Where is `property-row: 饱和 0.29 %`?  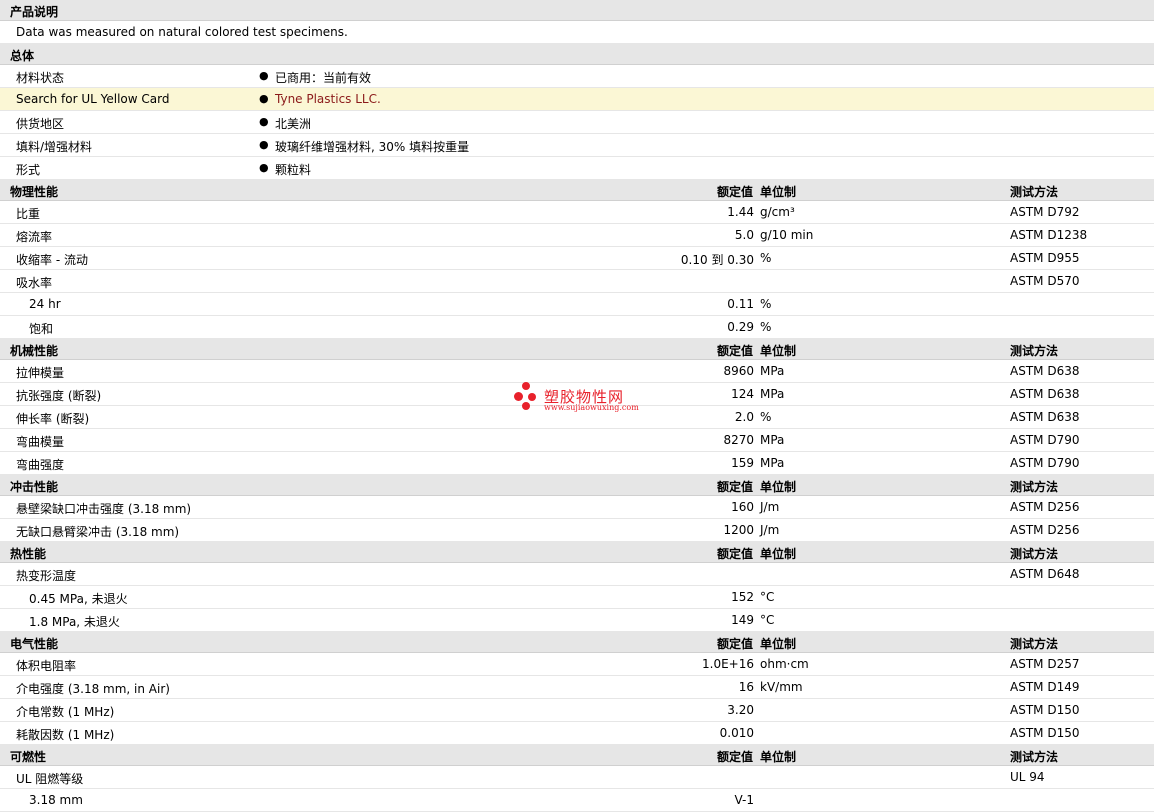
property-row: 饱和 0.29 % is located at coordinates (577, 327).